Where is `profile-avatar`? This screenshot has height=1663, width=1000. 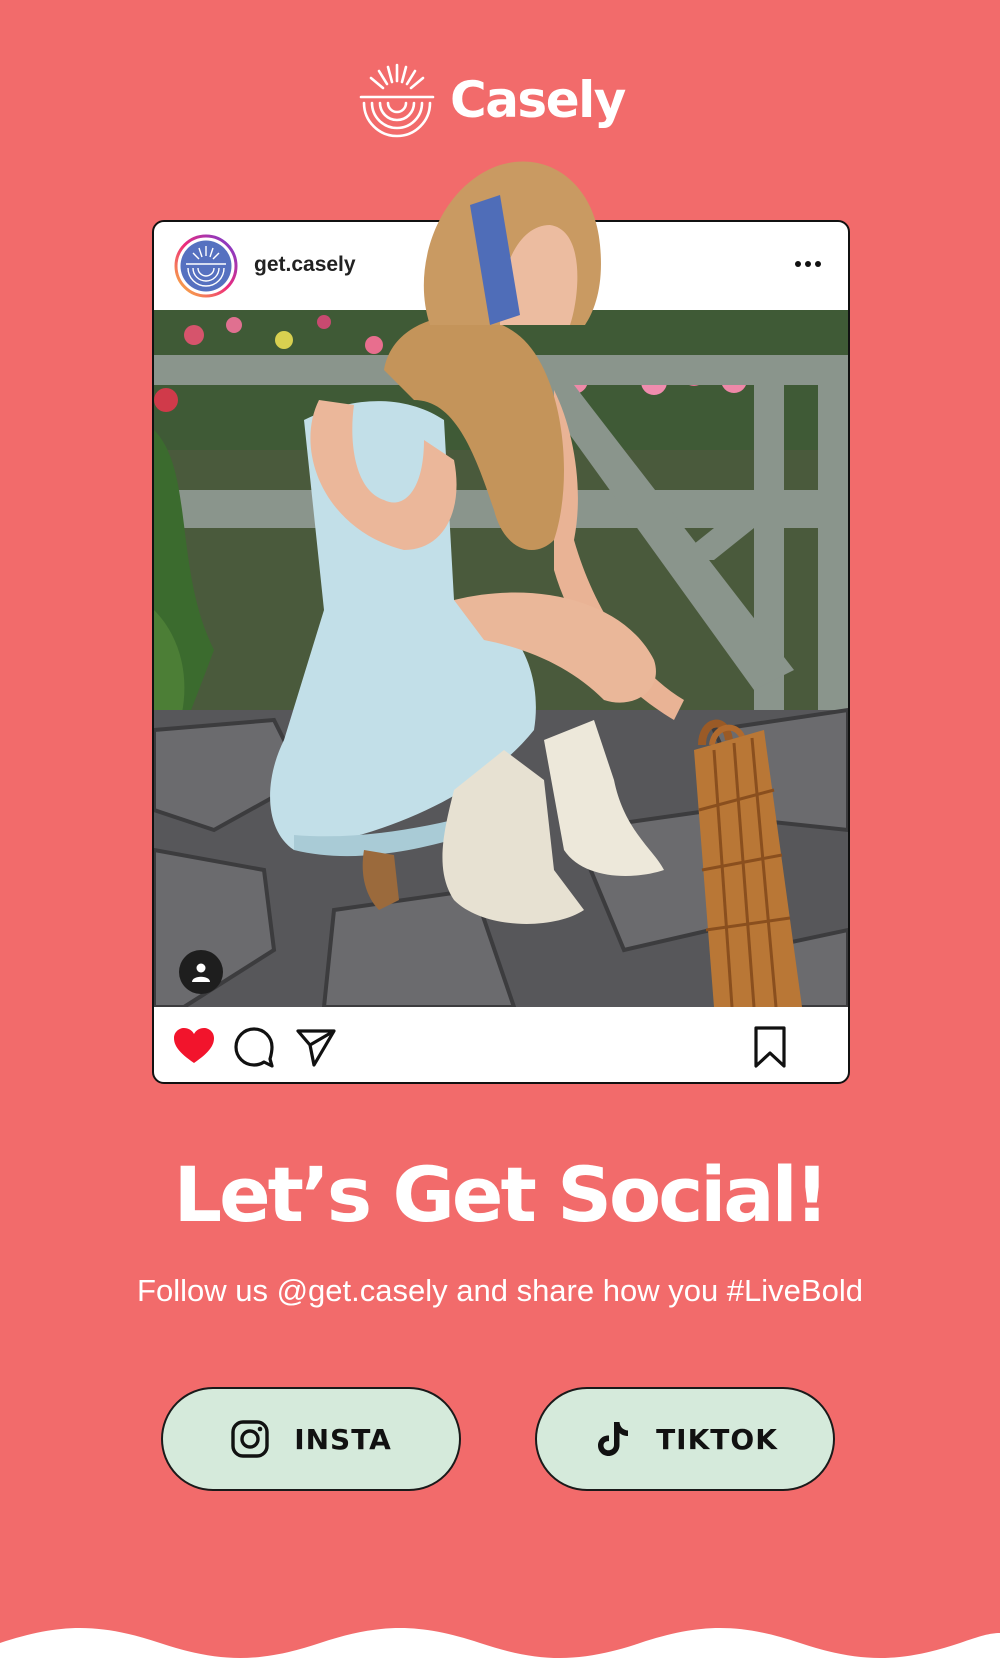
profile-avatar is located at coordinates (206, 266).